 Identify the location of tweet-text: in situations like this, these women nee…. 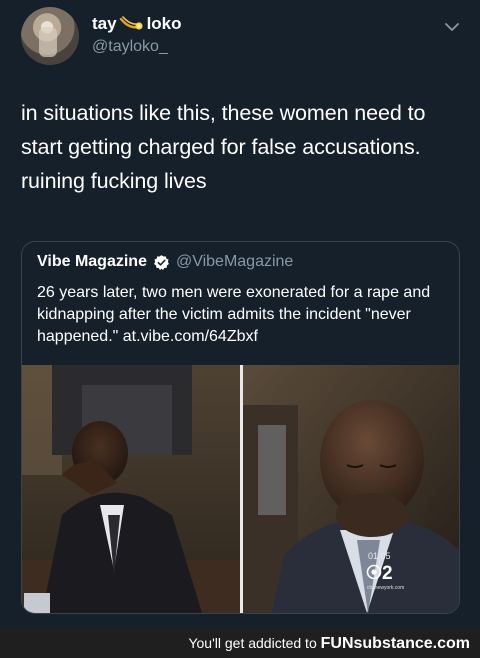
(223, 147).